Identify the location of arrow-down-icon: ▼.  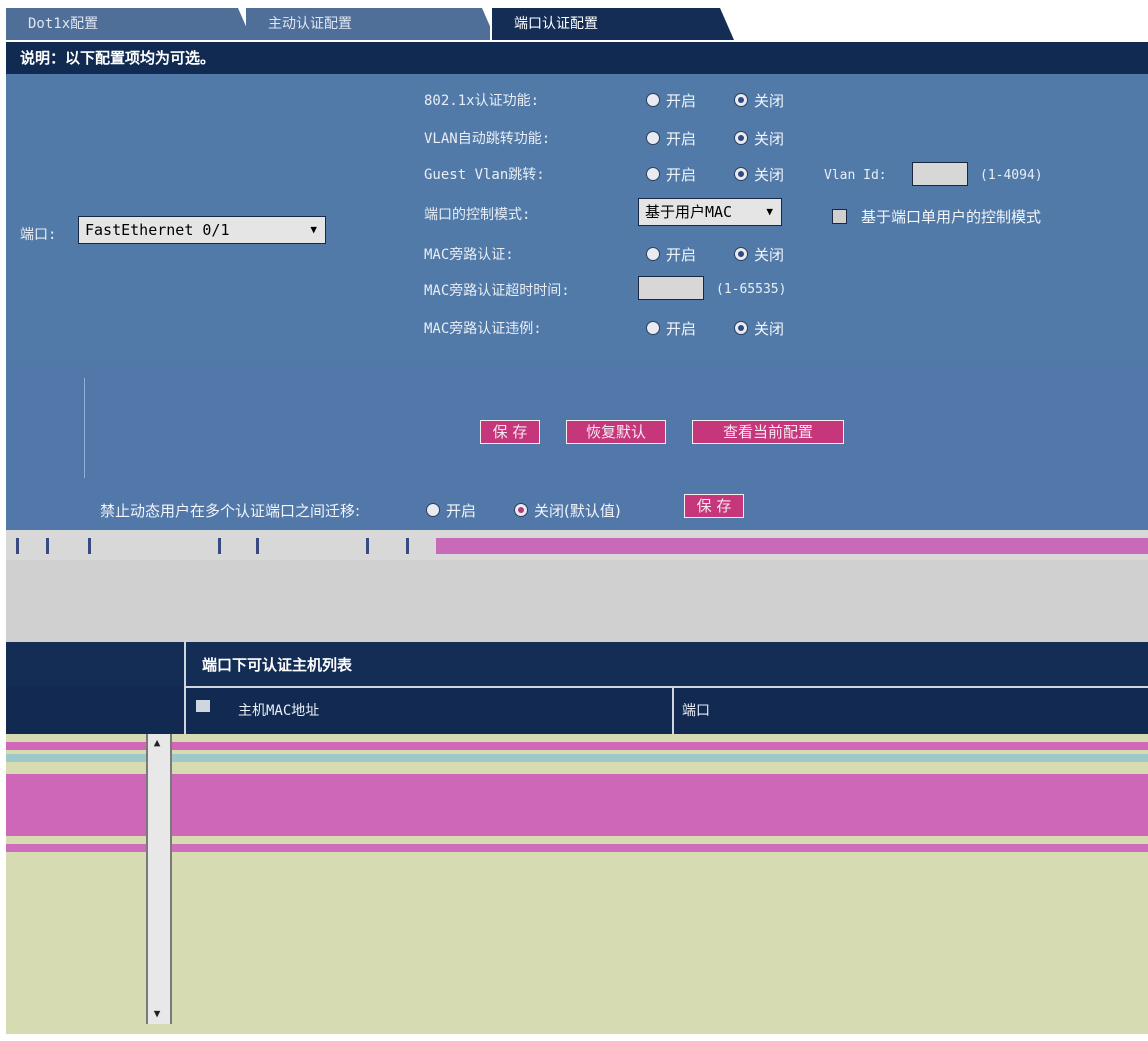
(157, 1013).